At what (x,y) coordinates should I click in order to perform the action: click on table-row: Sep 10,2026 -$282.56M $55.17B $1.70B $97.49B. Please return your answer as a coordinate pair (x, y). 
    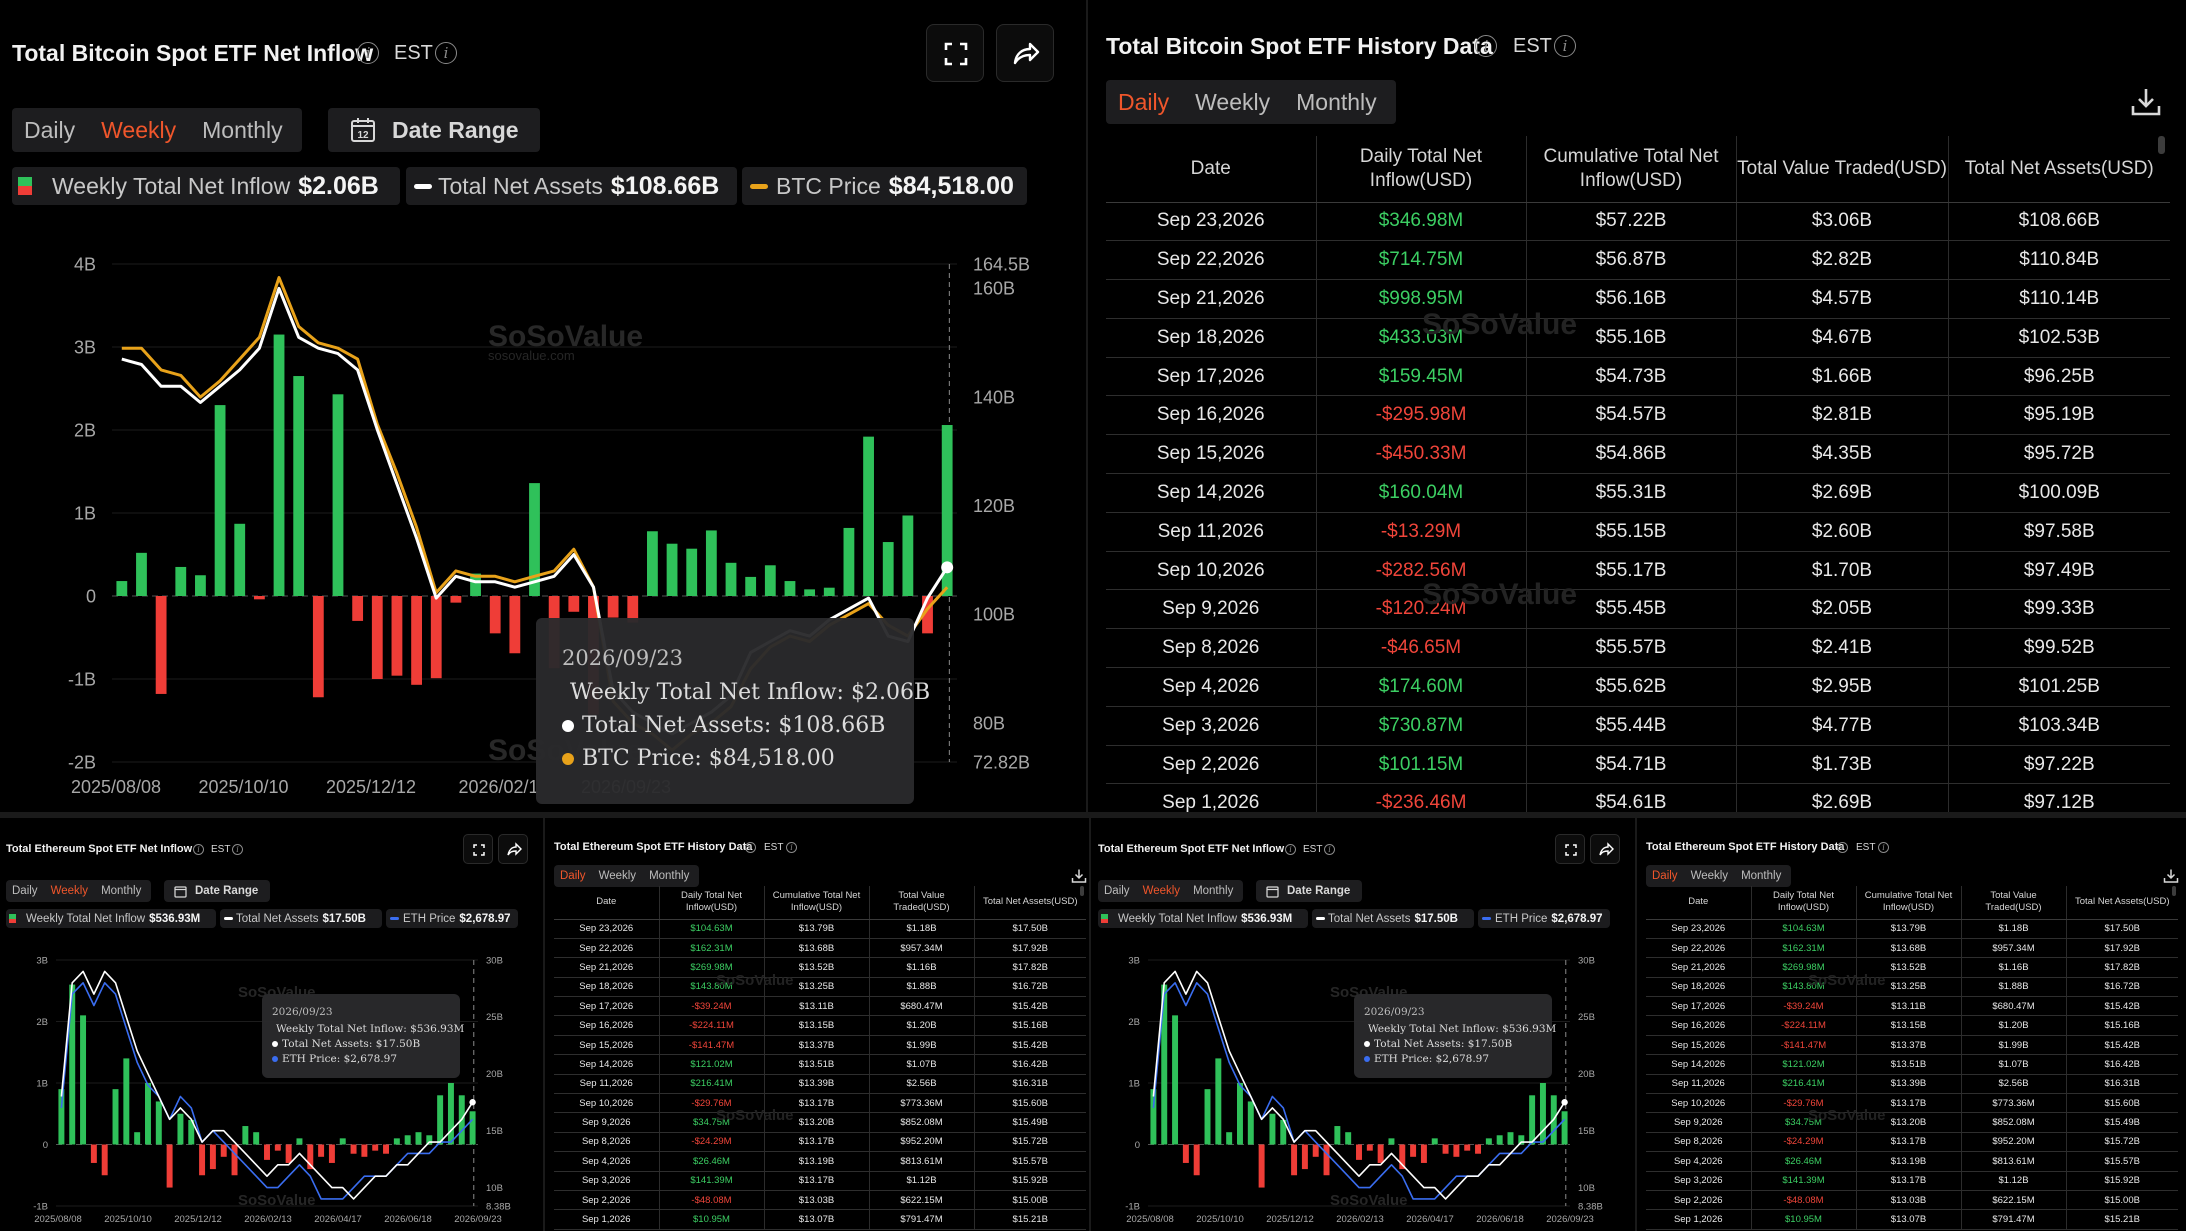
    Looking at the image, I should click on (1638, 571).